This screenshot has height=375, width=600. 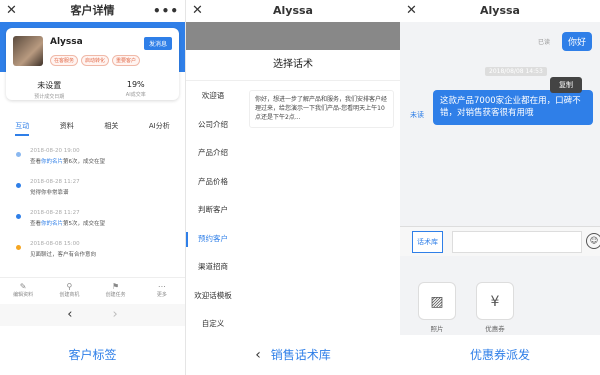 I want to click on category-item: 公司介绍, so click(x=213, y=125).